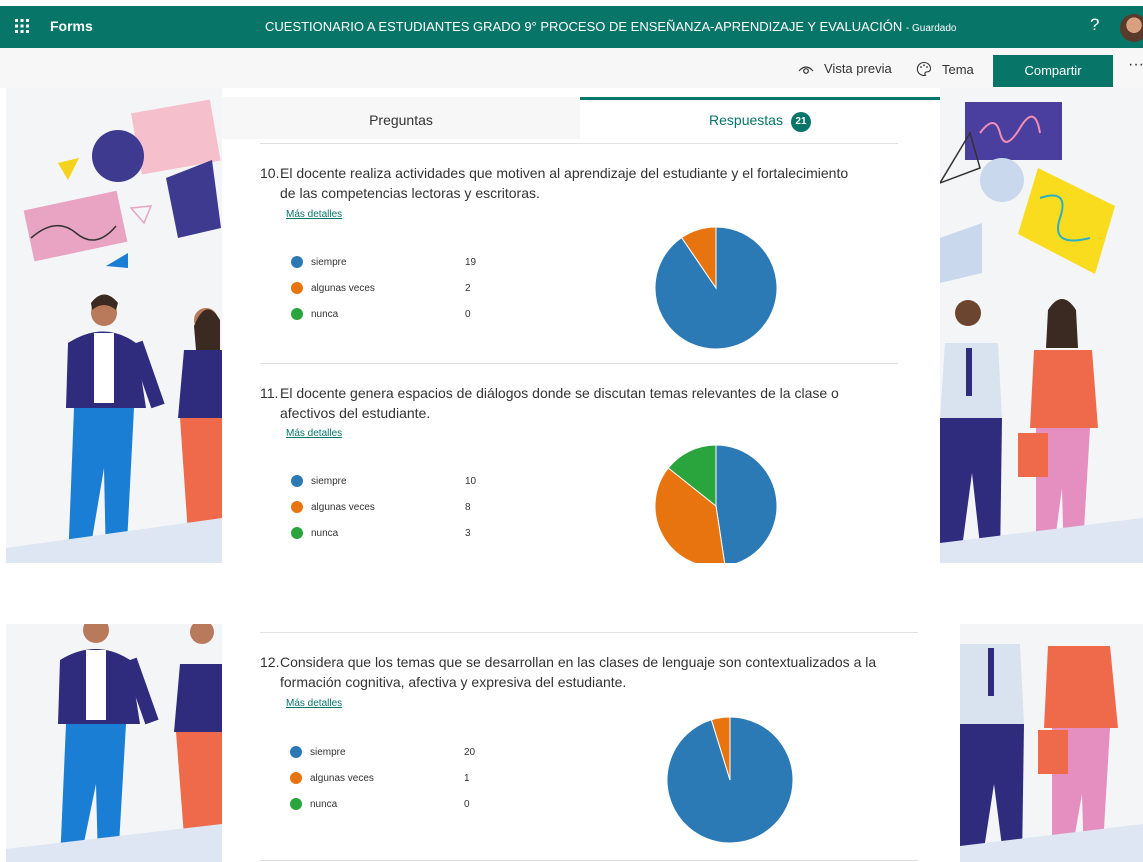  I want to click on question-number: 10., so click(270, 173).